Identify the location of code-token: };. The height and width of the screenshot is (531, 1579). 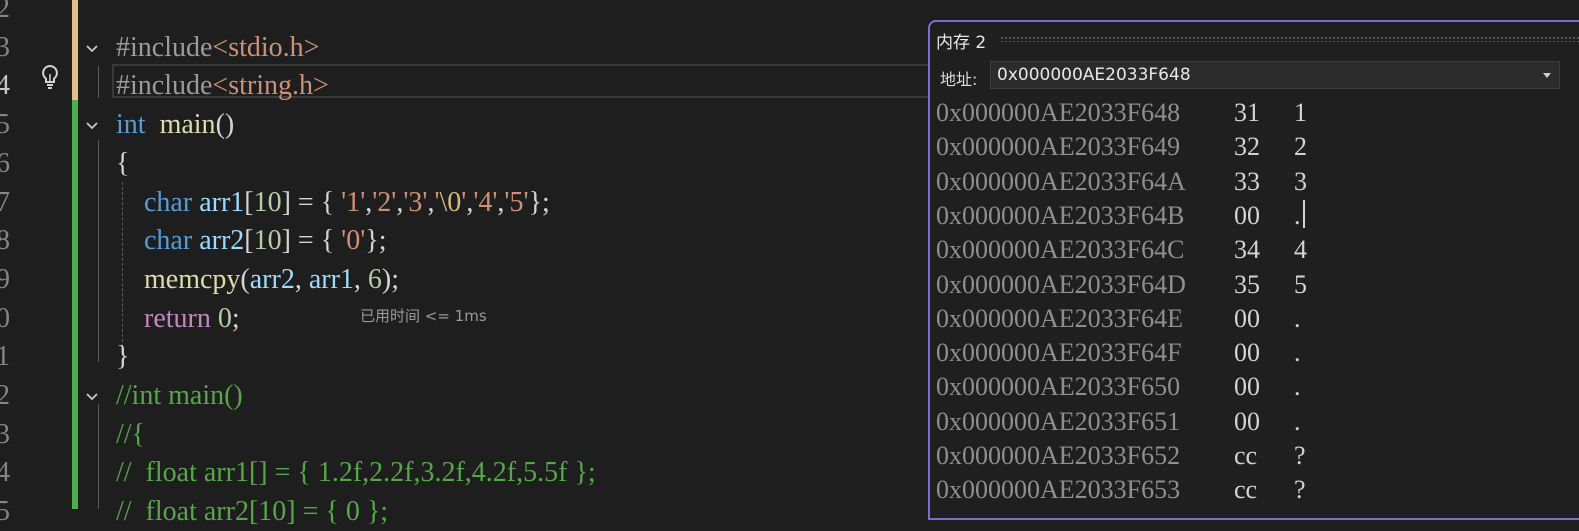
(539, 202).